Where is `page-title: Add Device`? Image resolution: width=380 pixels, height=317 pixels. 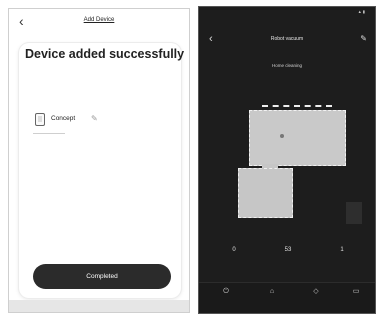 page-title: Add Device is located at coordinates (99, 20).